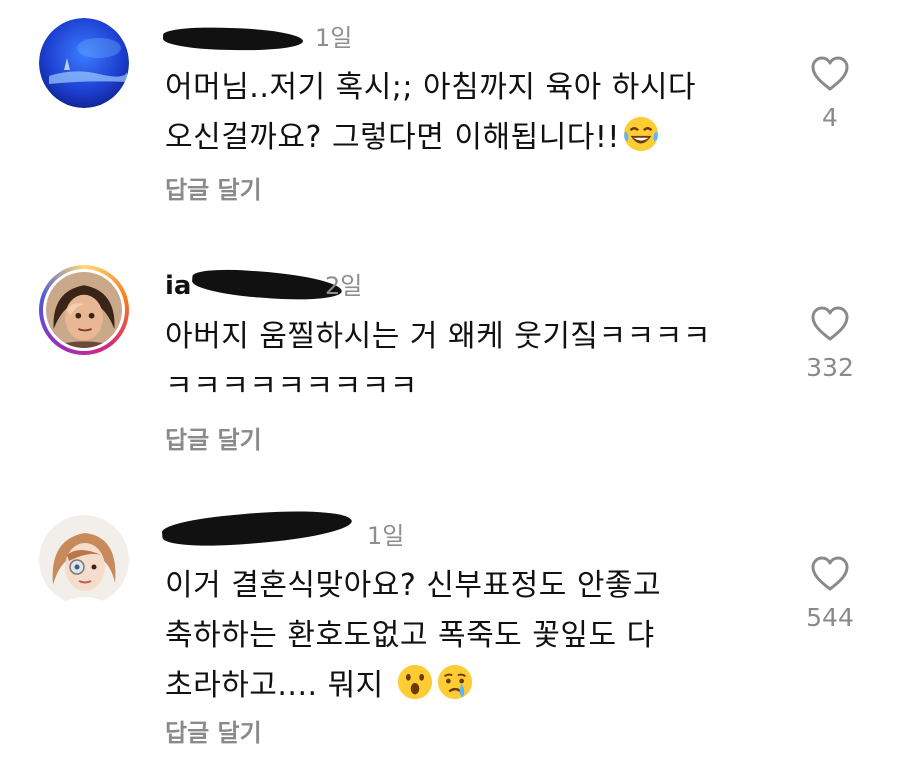 This screenshot has height=758, width=900. What do you see at coordinates (454, 682) in the screenshot?
I see `crying-emoji` at bounding box center [454, 682].